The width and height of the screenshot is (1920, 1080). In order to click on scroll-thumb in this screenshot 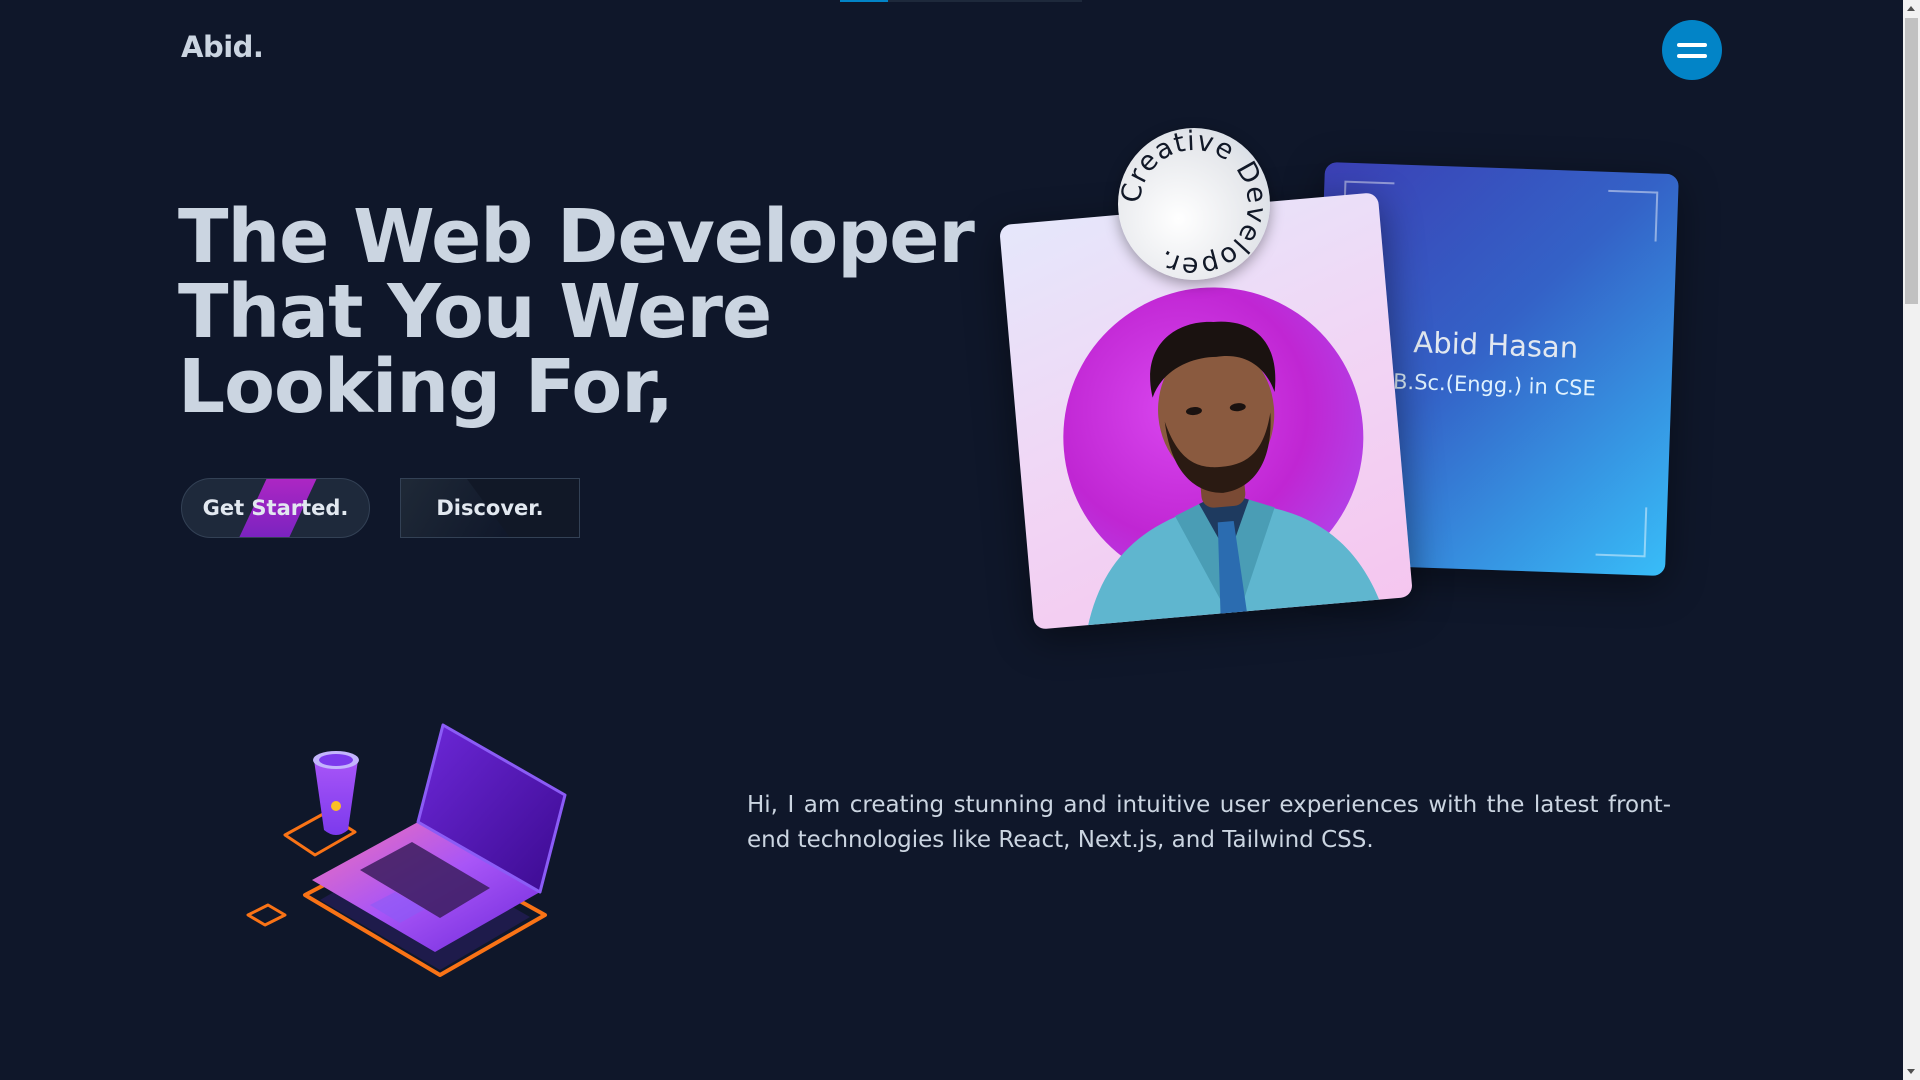, I will do `click(1911, 161)`.